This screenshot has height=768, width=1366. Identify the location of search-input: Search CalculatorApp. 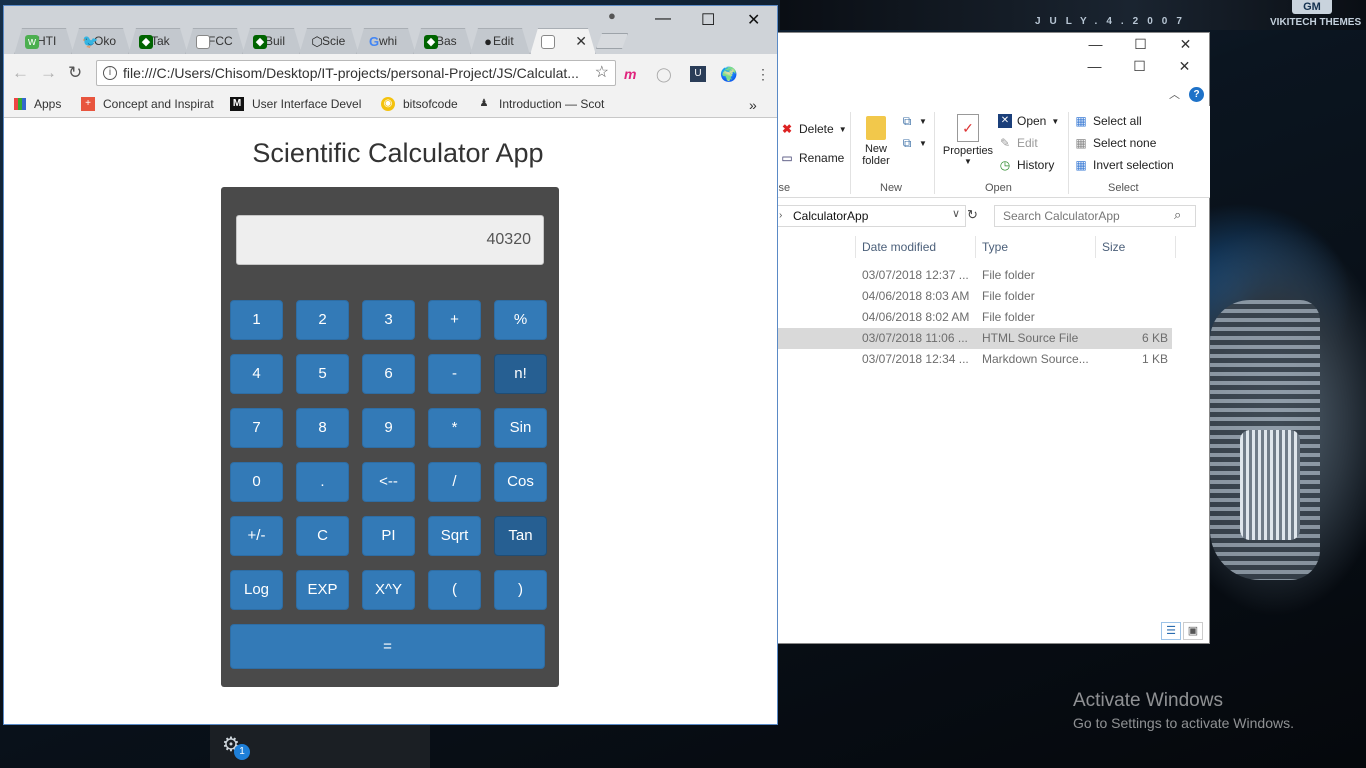
(1095, 216).